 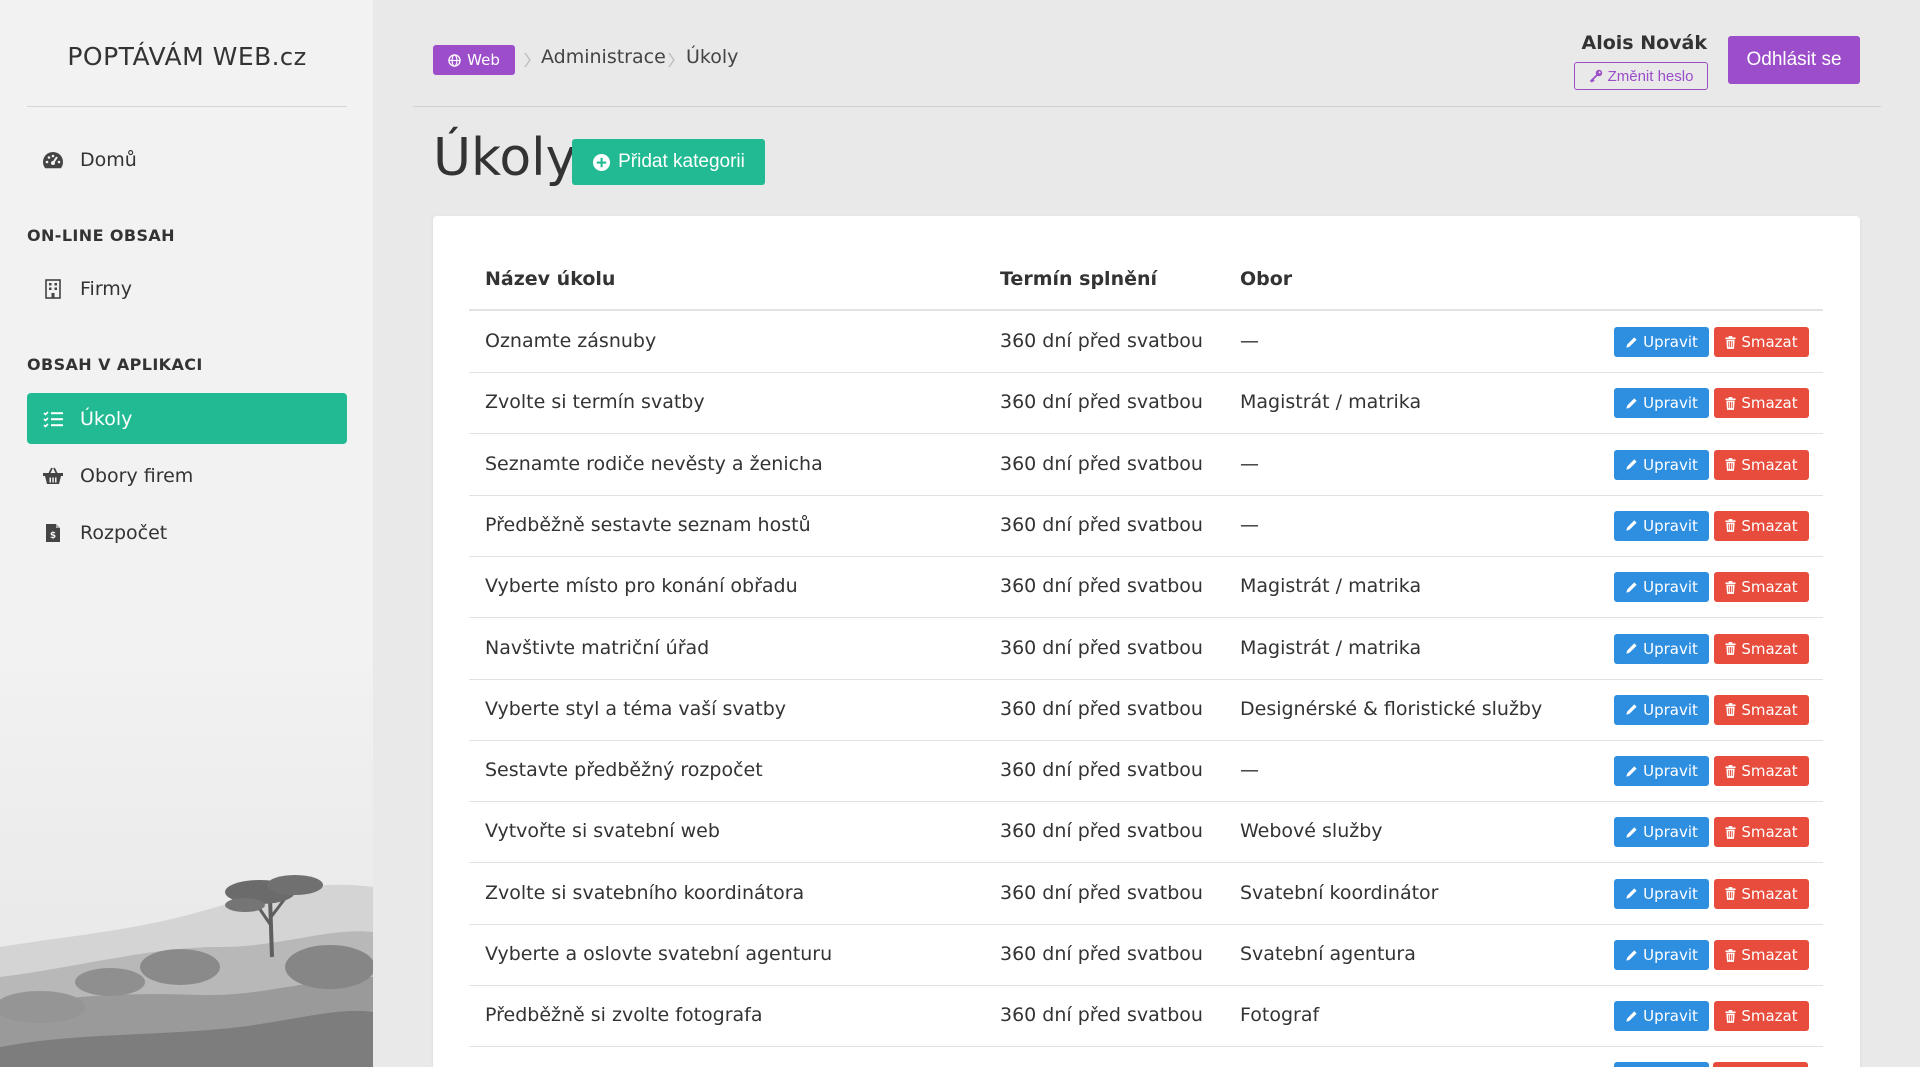 What do you see at coordinates (106, 288) in the screenshot?
I see `sidebar-item-label: Firmy` at bounding box center [106, 288].